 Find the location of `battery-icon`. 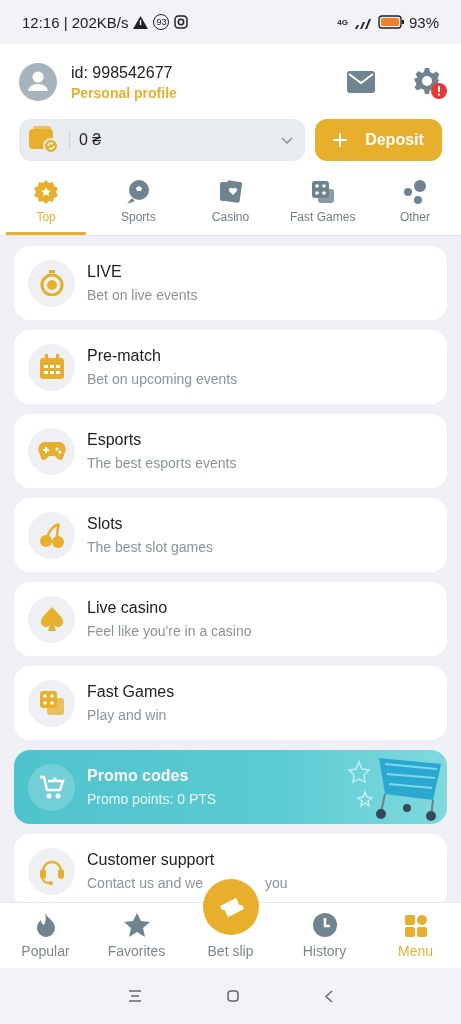

battery-icon is located at coordinates (390, 22).